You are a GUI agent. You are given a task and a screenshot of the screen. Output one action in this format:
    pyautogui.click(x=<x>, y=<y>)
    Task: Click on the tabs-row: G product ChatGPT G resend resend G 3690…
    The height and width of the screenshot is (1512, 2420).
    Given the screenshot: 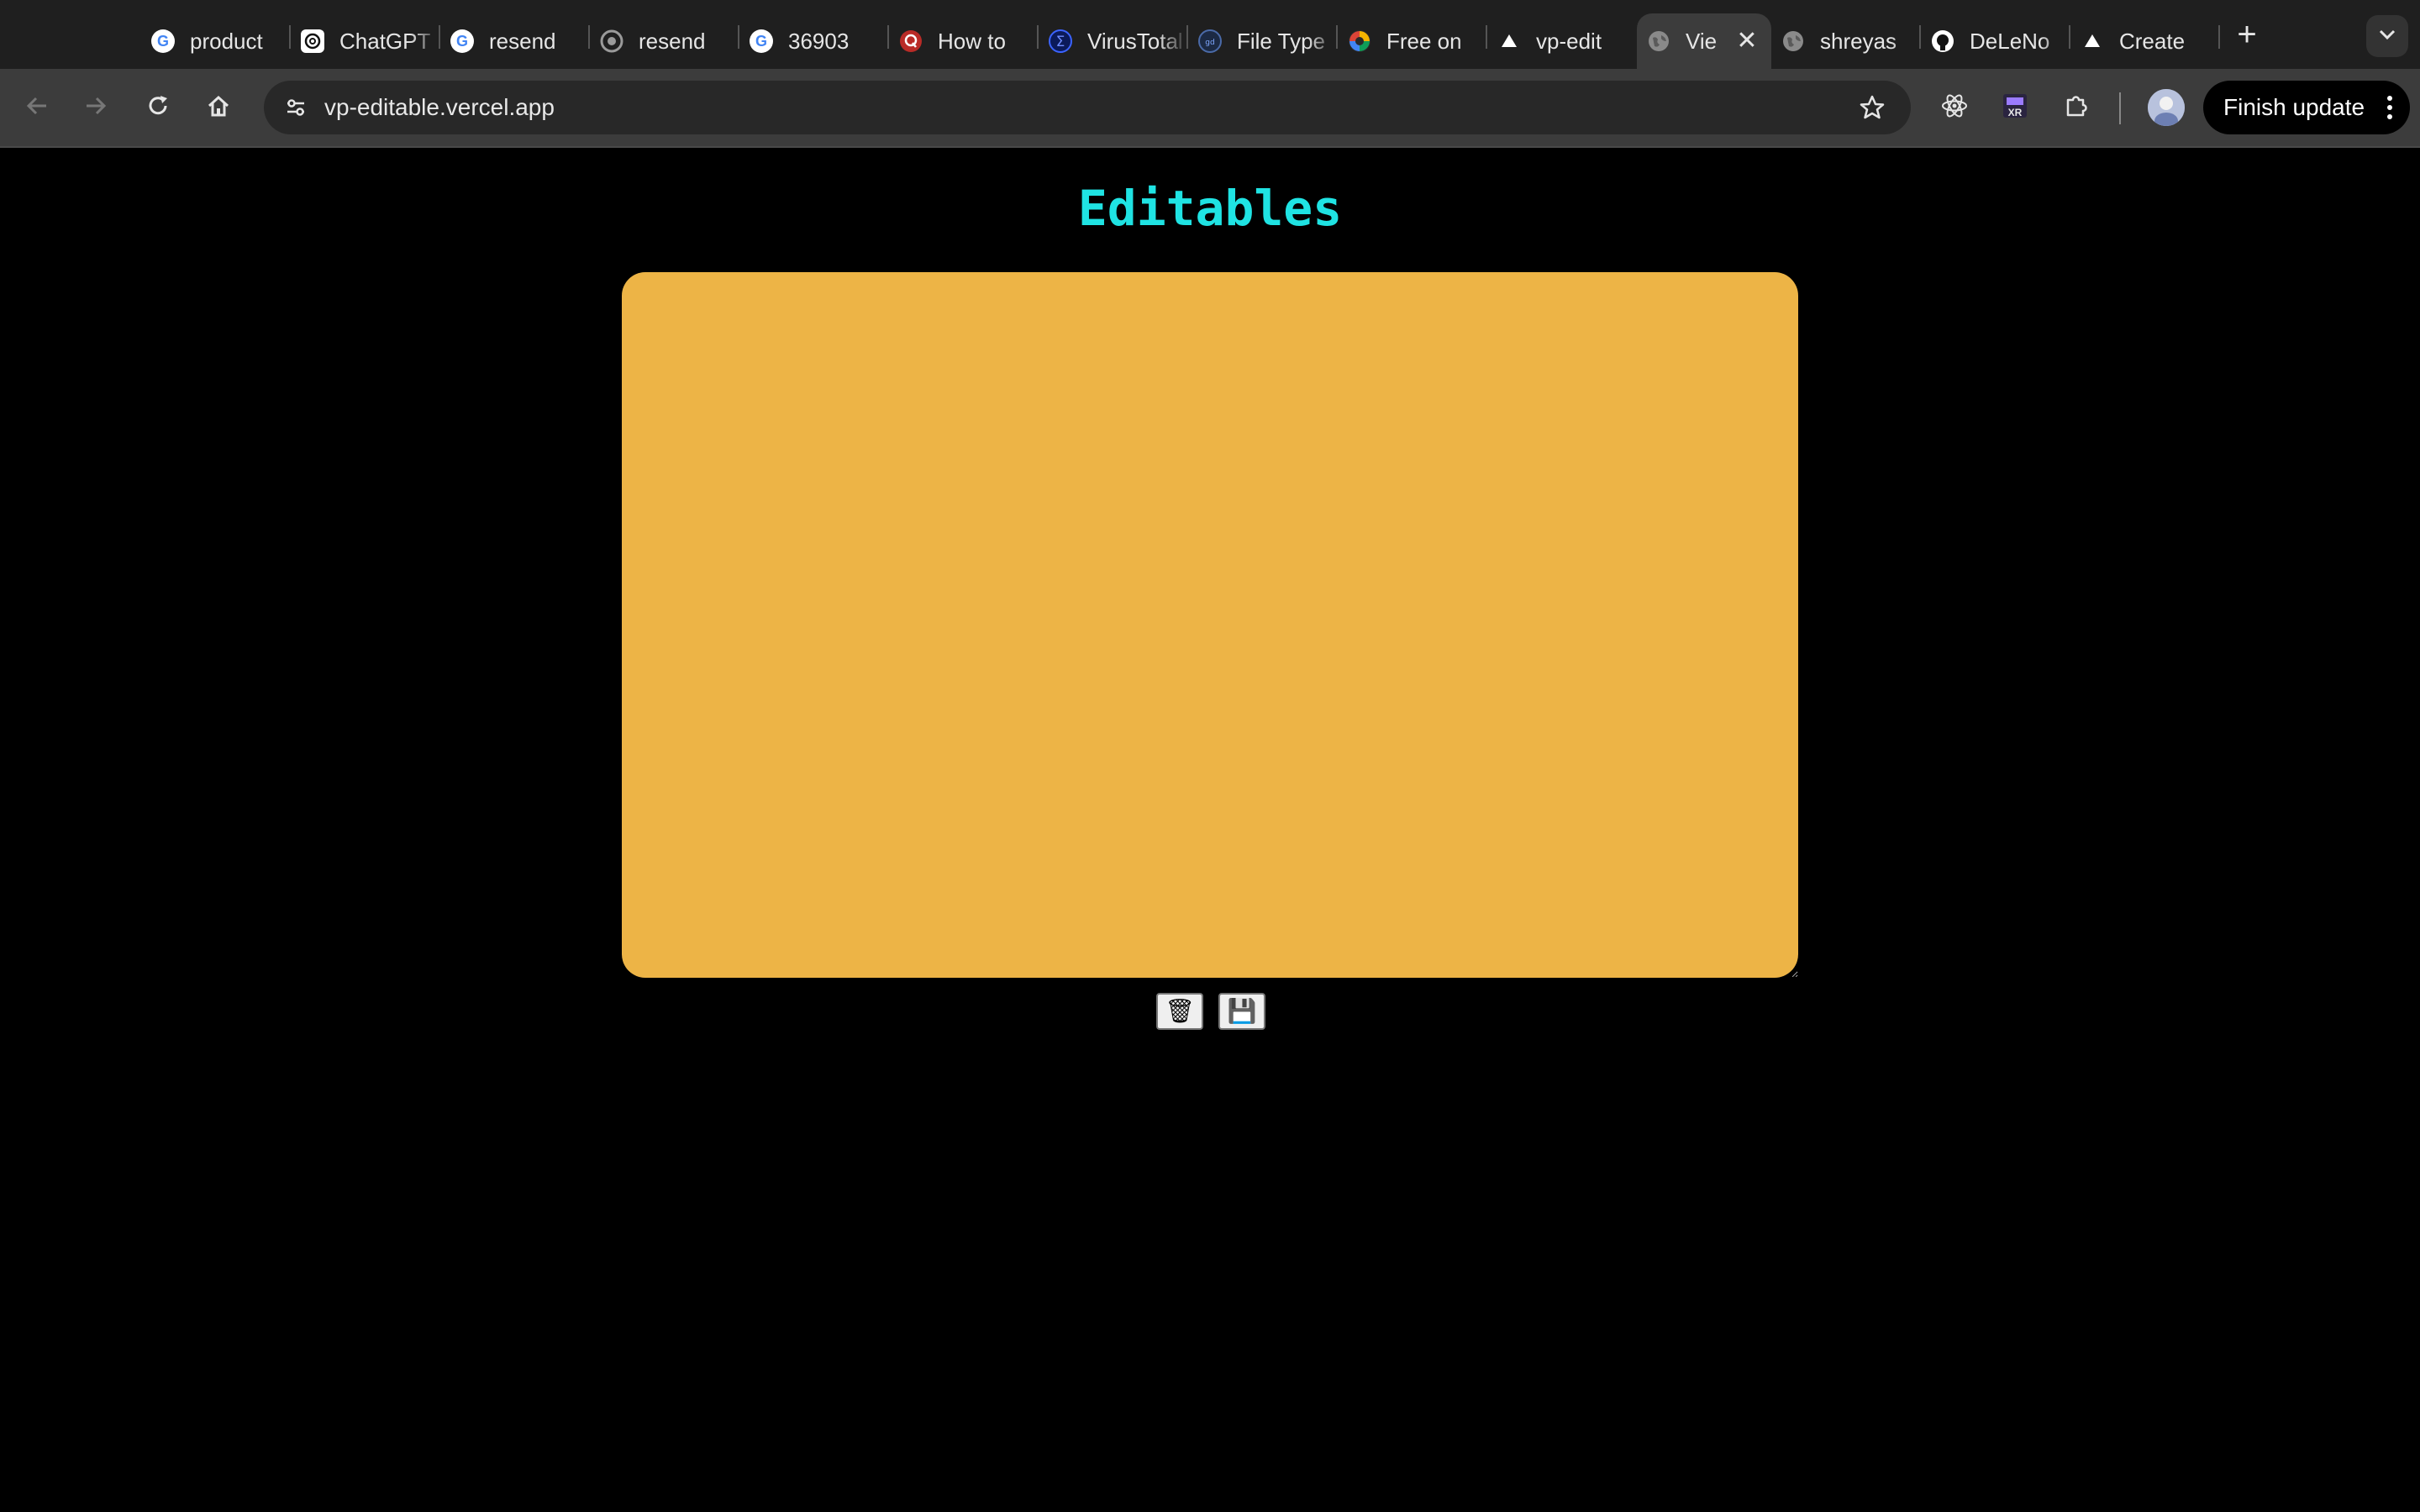 What is the action you would take?
    pyautogui.click(x=1180, y=34)
    